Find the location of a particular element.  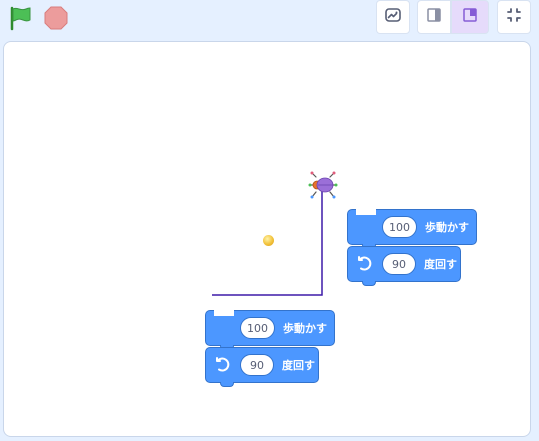

screenshot-button is located at coordinates (393, 17).